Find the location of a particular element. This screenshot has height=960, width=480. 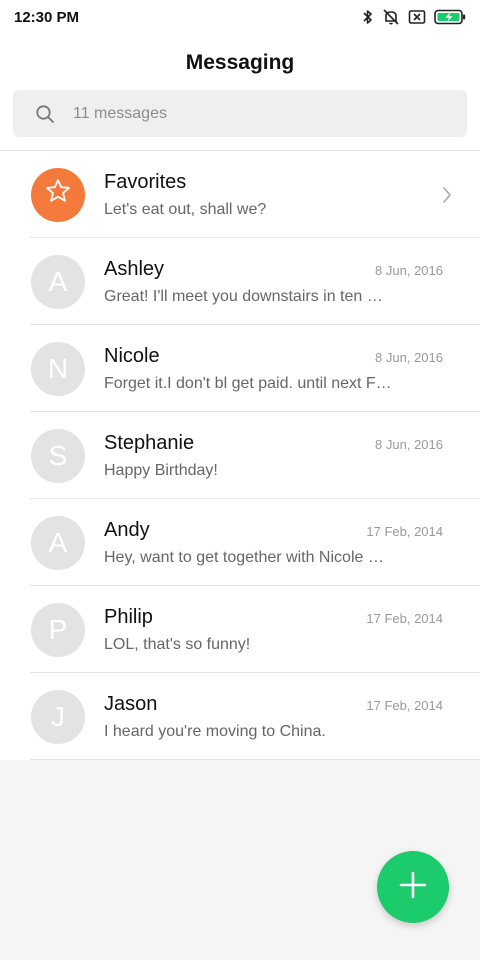

avatar: N is located at coordinates (58, 368).